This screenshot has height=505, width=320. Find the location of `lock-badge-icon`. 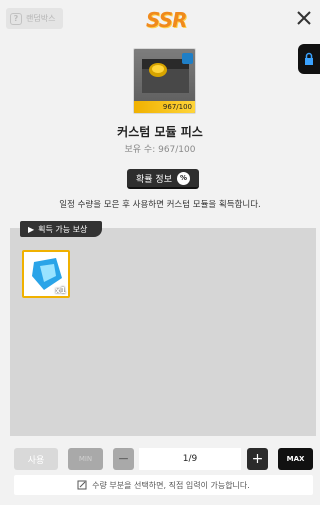

lock-badge-icon is located at coordinates (187, 58).